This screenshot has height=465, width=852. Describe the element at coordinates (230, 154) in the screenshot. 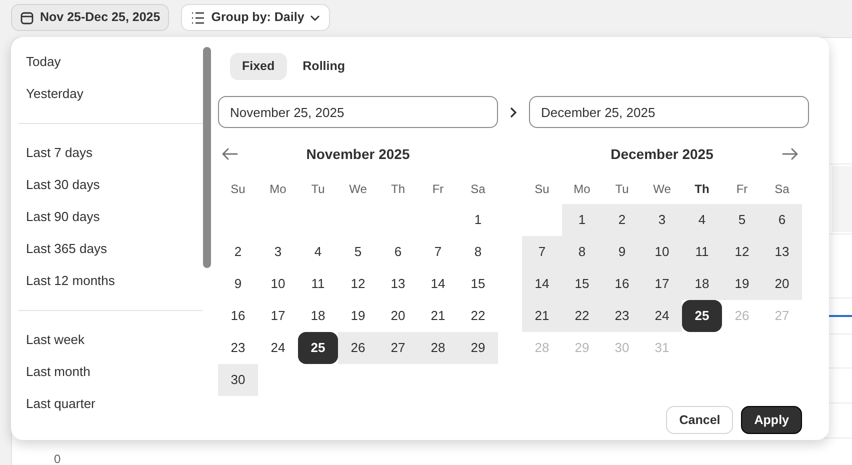

I see `left-arrow-icon` at that location.